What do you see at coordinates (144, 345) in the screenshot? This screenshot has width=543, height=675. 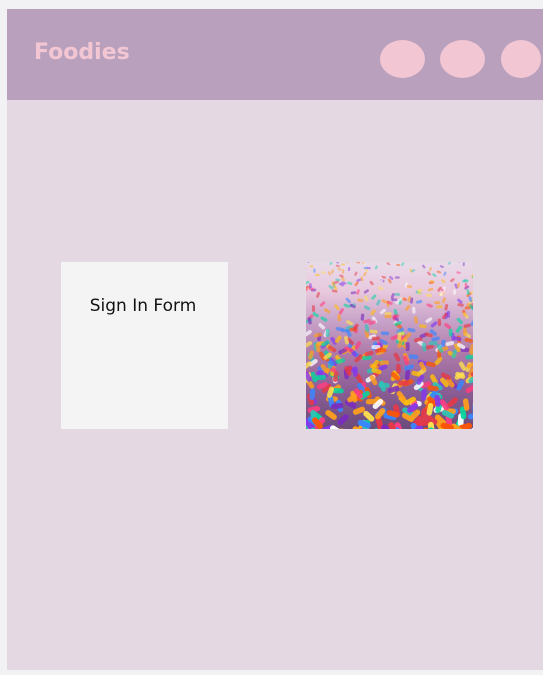 I see `sign-in-form: Sign In Form` at bounding box center [144, 345].